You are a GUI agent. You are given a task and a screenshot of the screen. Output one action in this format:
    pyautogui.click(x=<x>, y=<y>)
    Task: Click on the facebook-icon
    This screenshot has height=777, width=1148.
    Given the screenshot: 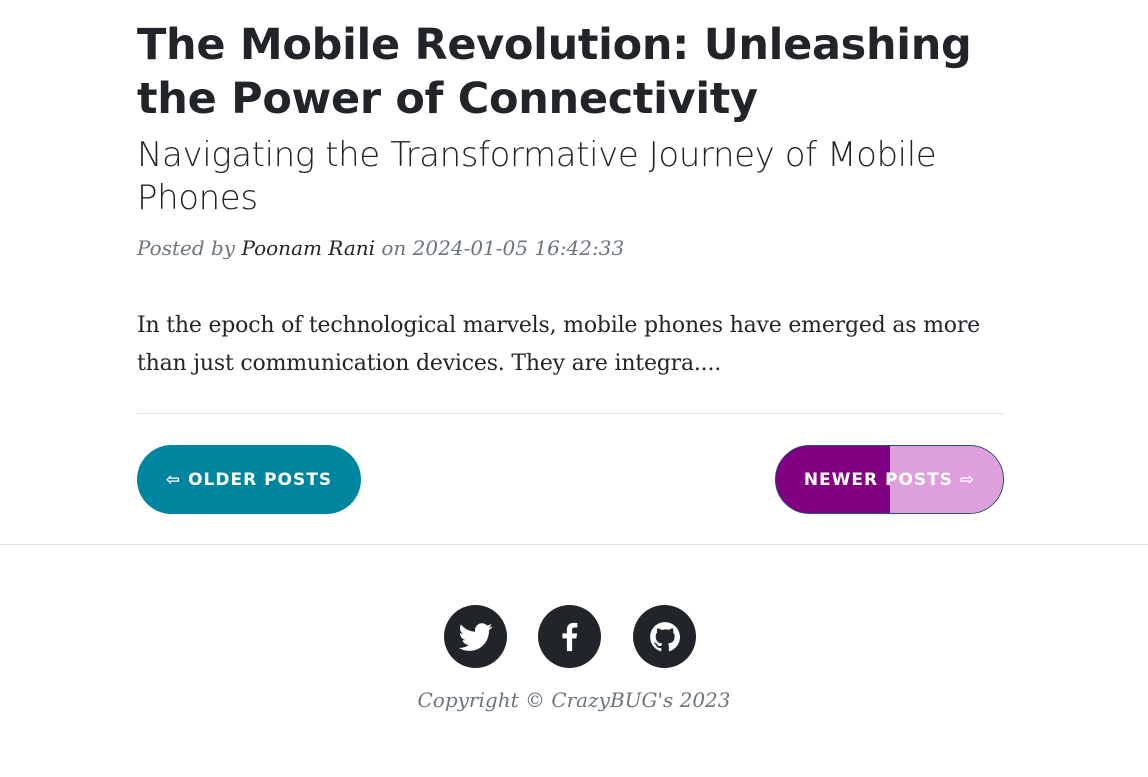 What is the action you would take?
    pyautogui.click(x=569, y=636)
    